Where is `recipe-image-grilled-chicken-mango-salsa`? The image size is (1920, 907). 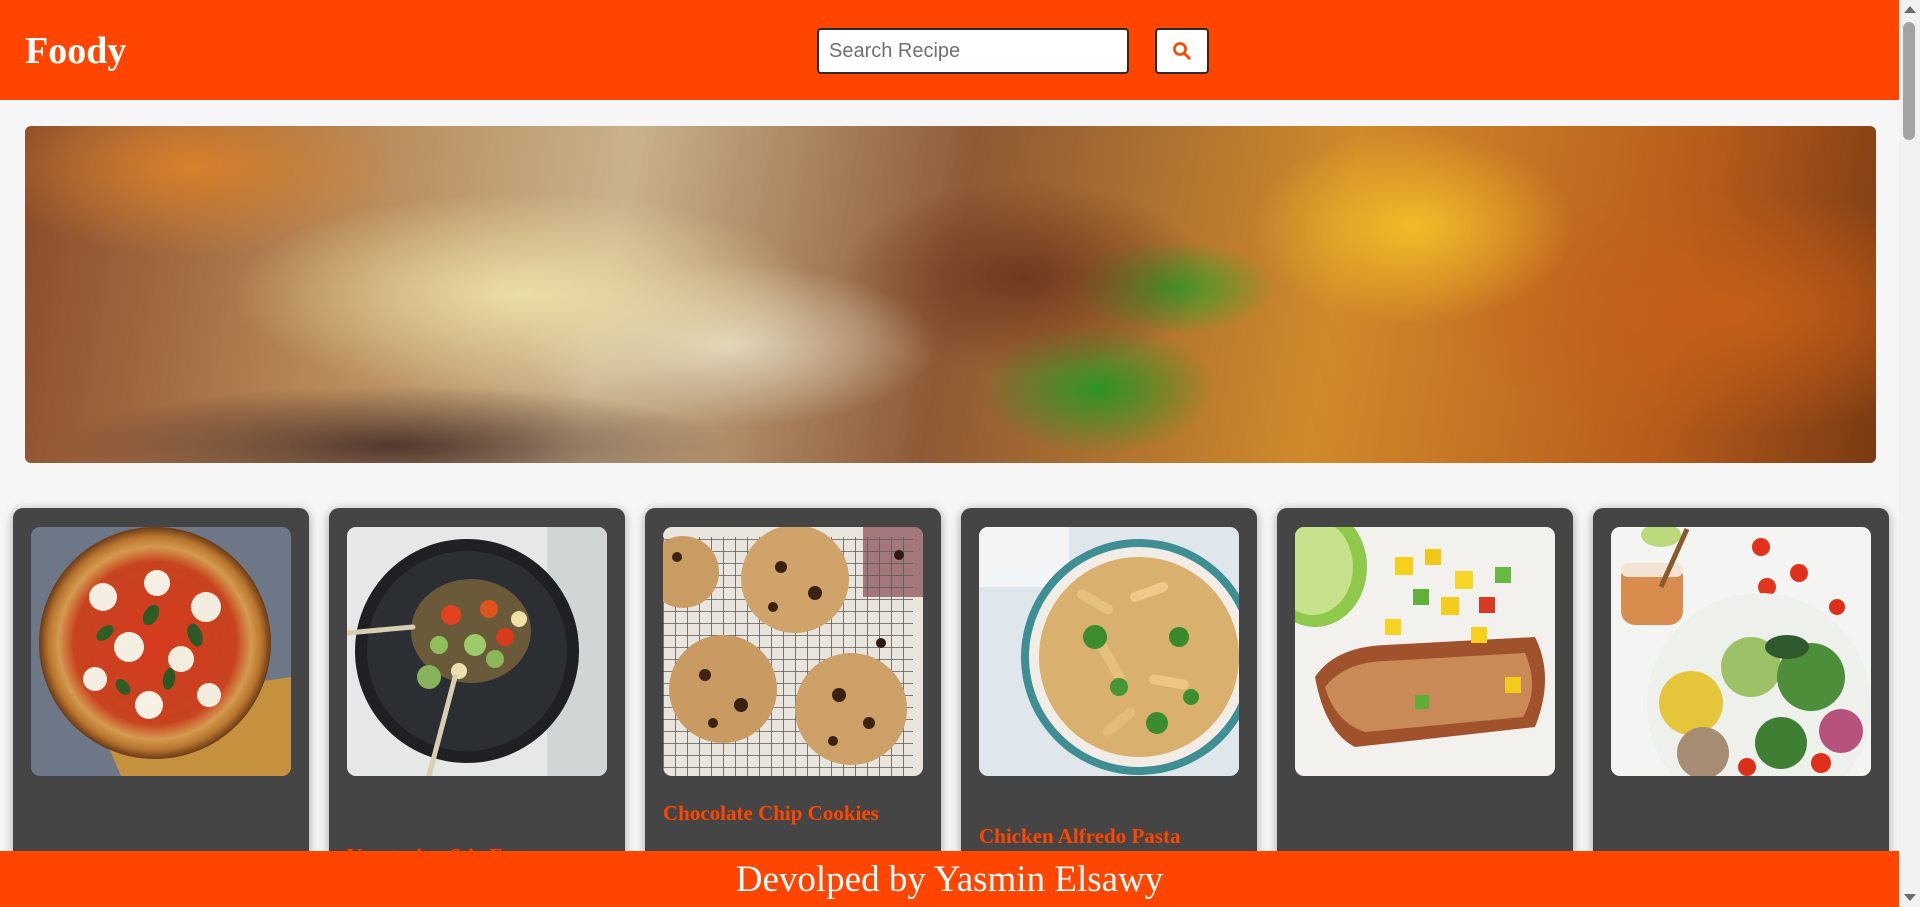 recipe-image-grilled-chicken-mango-salsa is located at coordinates (1425, 651).